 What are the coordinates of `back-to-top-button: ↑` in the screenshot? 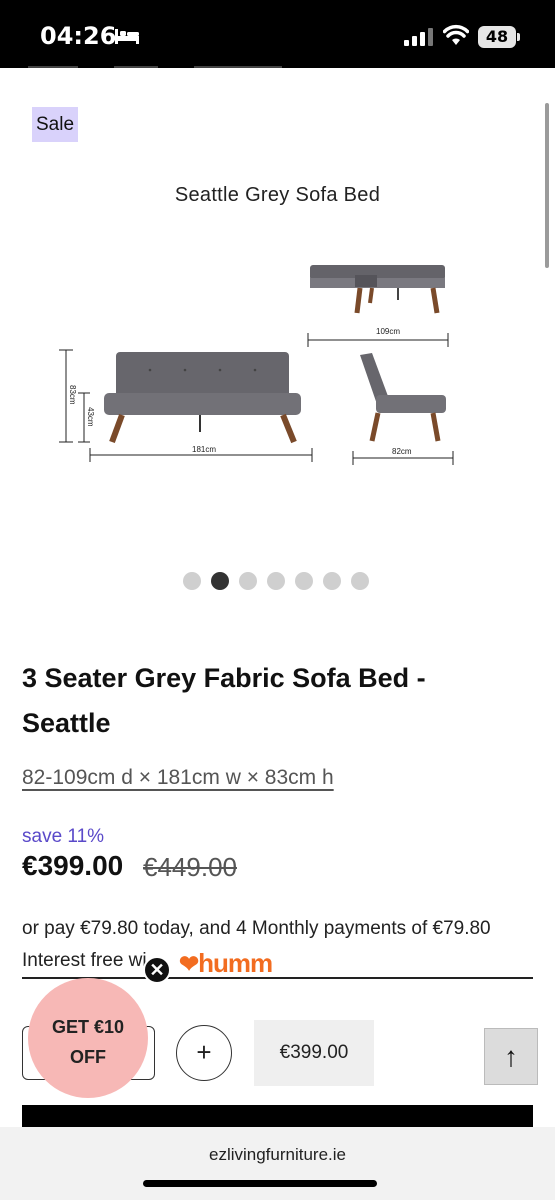 It's located at (511, 1056).